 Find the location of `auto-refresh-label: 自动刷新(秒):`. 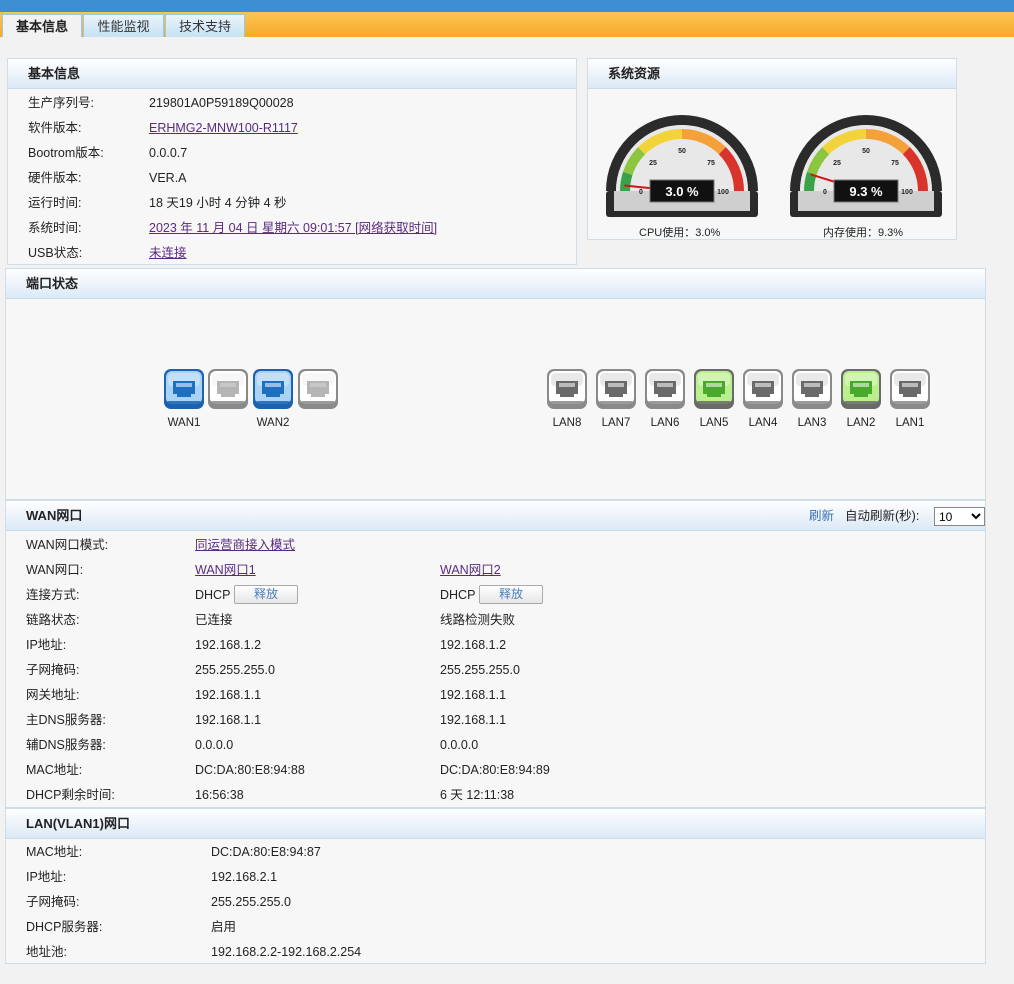

auto-refresh-label: 自动刷新(秒): is located at coordinates (882, 516).